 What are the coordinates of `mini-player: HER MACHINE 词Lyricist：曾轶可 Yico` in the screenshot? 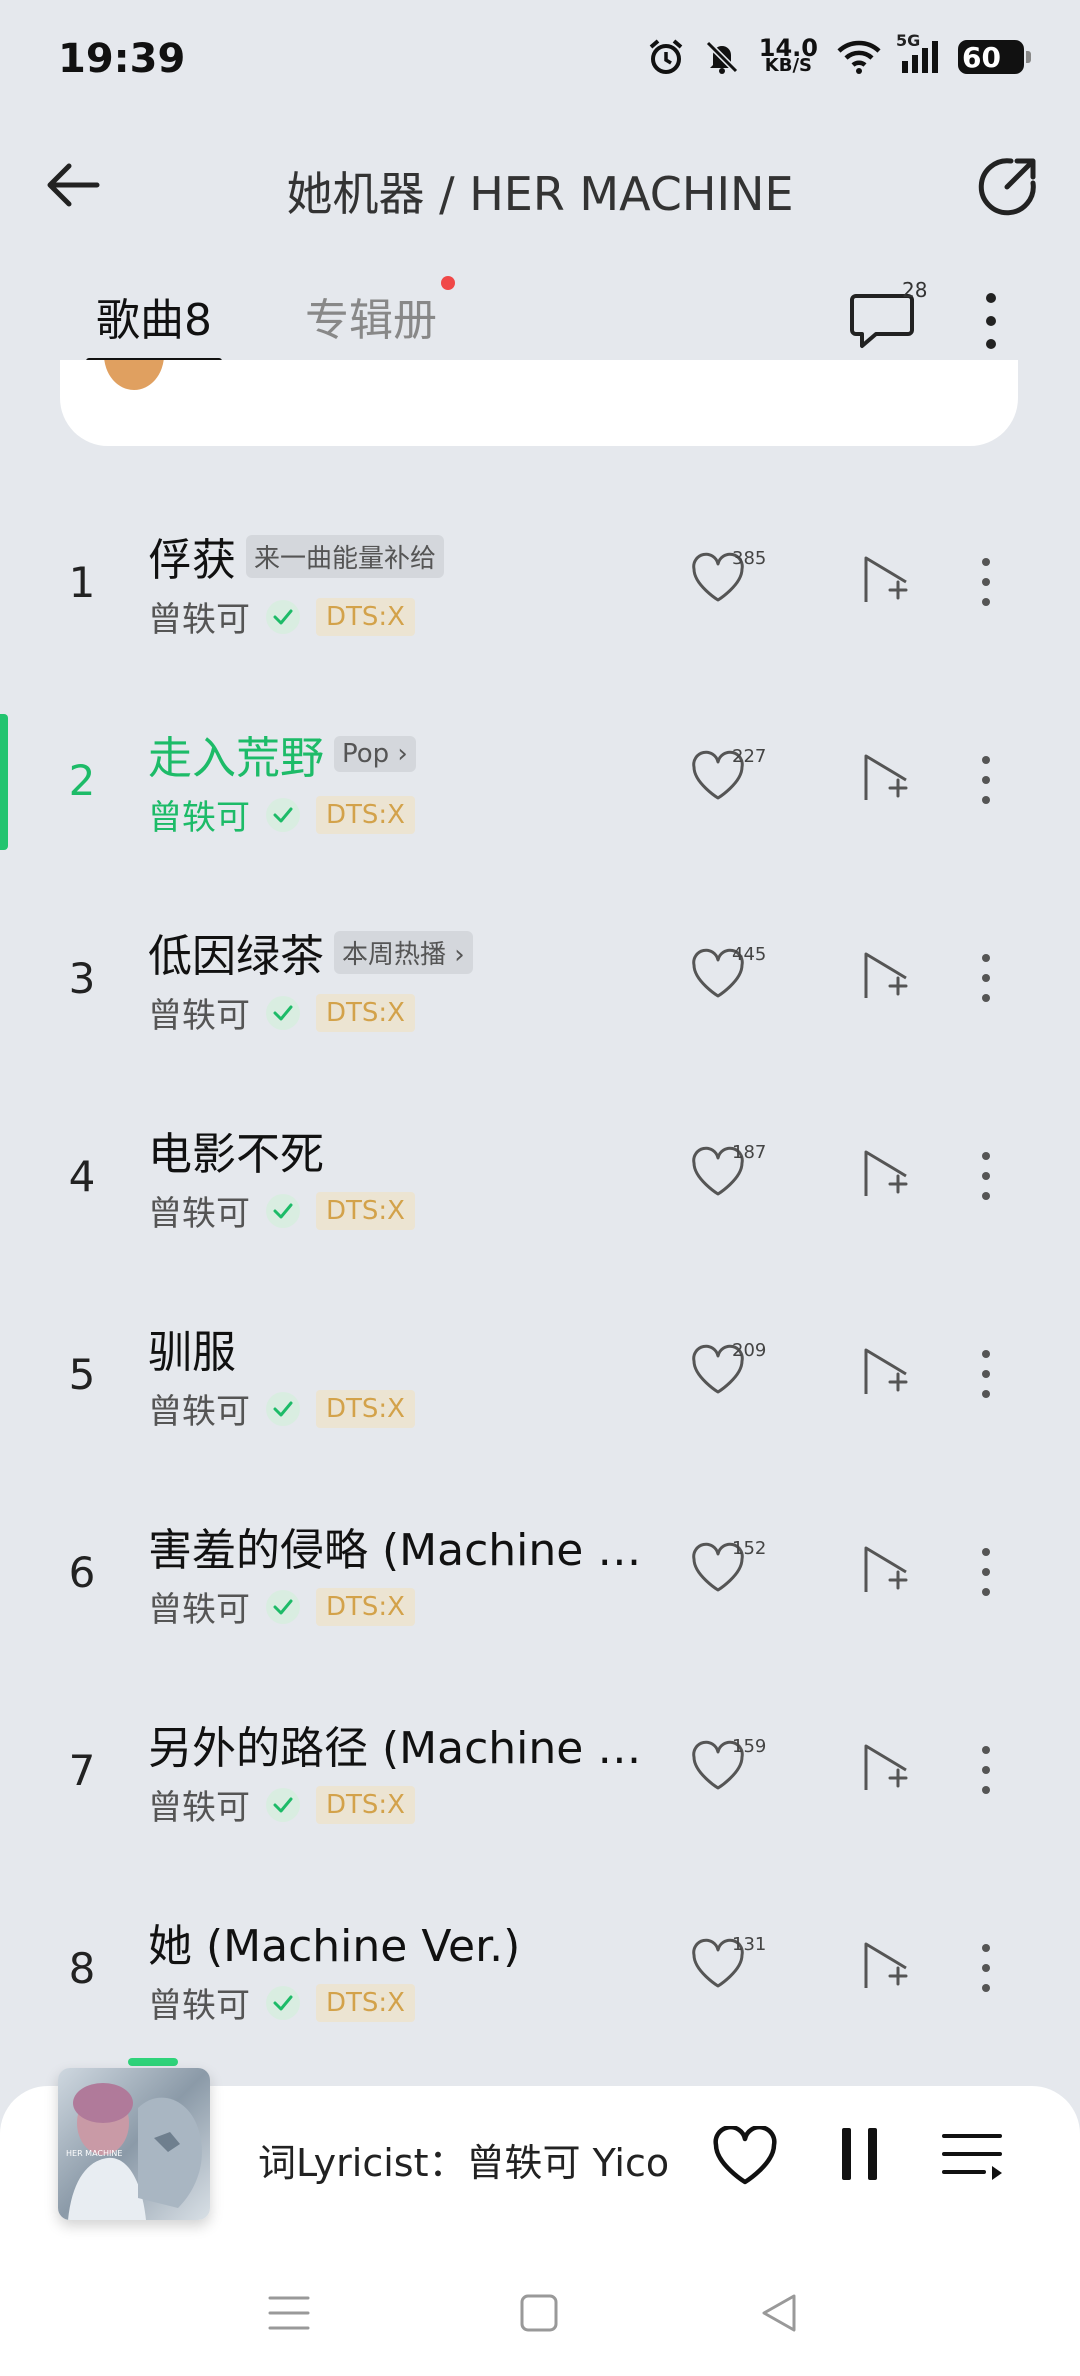 It's located at (540, 2152).